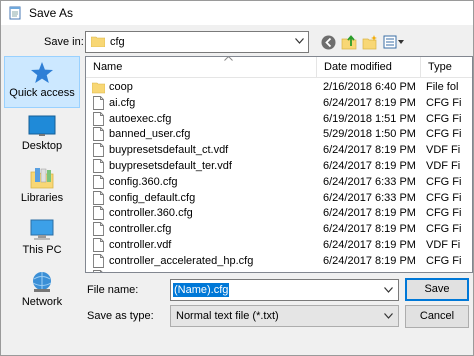  I want to click on save-as-type-label: Save as type:, so click(120, 316).